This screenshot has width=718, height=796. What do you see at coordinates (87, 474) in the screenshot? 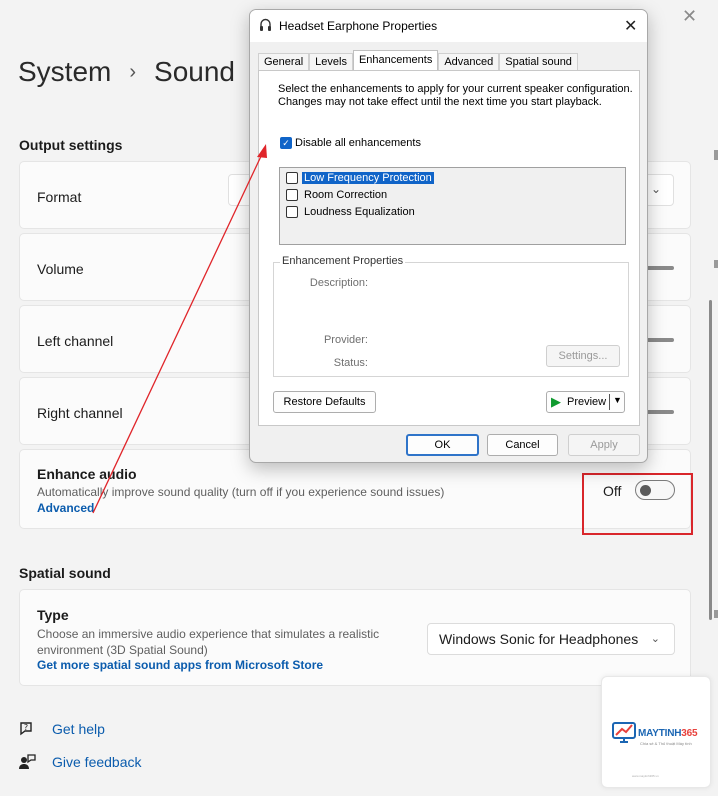
I see `enhance-audio-title: Enhance audio` at bounding box center [87, 474].